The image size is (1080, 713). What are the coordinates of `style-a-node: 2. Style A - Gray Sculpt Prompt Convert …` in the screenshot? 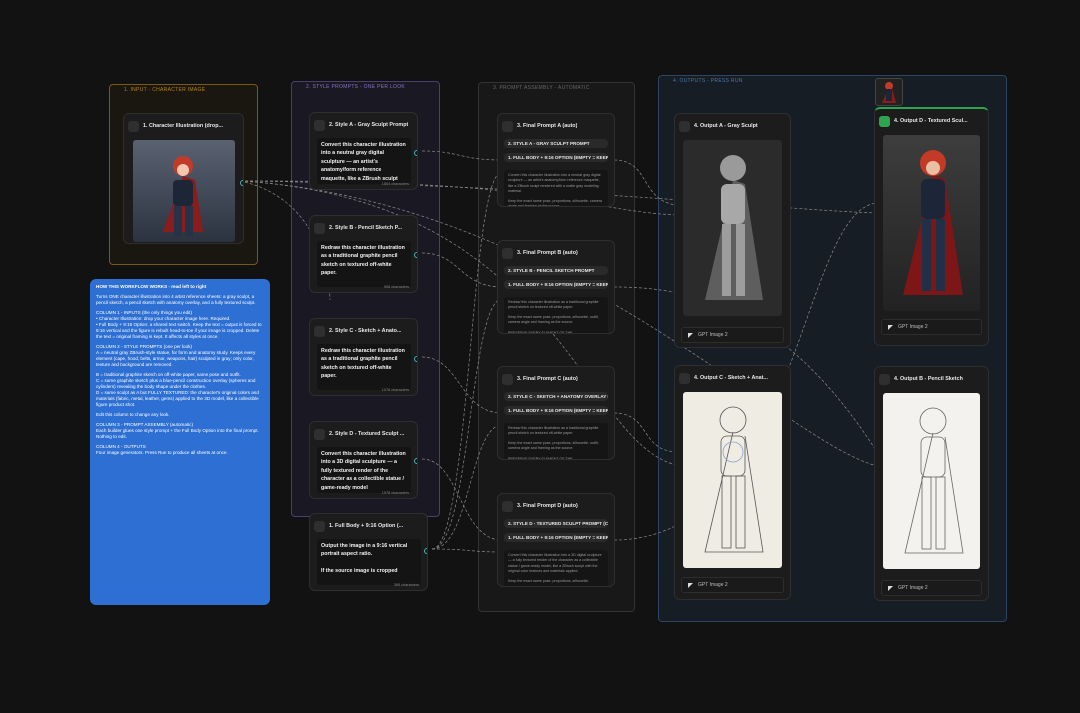 It's located at (363, 151).